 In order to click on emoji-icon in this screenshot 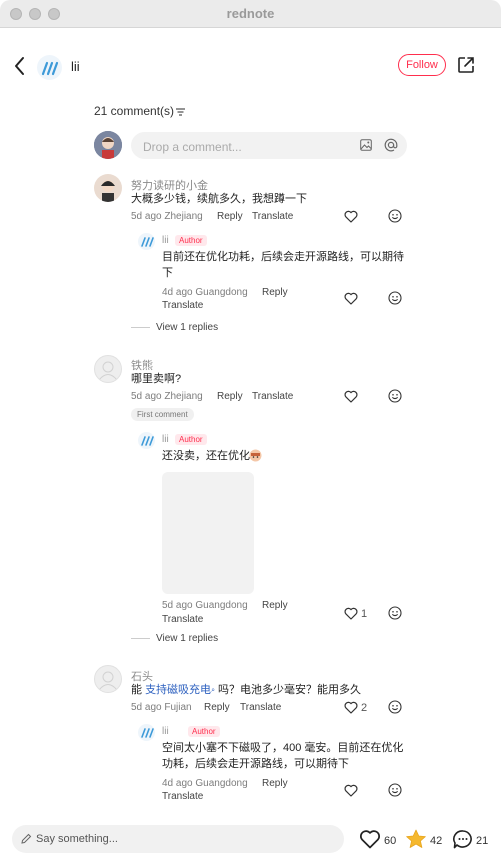, I will do `click(255, 455)`.